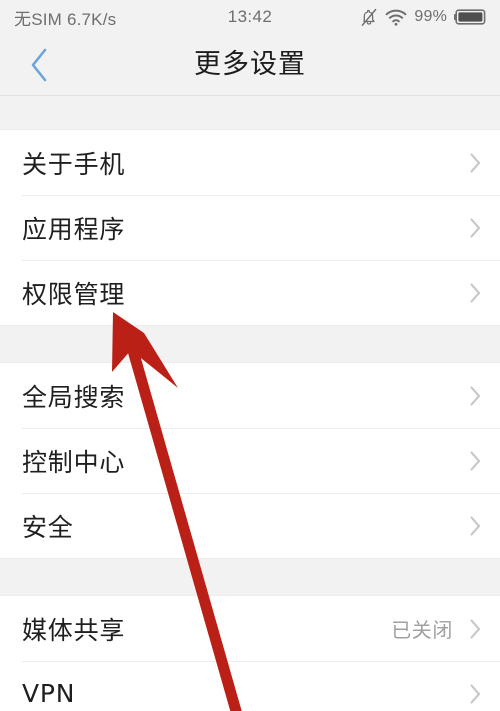 The height and width of the screenshot is (711, 500). Describe the element at coordinates (74, 294) in the screenshot. I see `list-item-label: 权限管理` at that location.